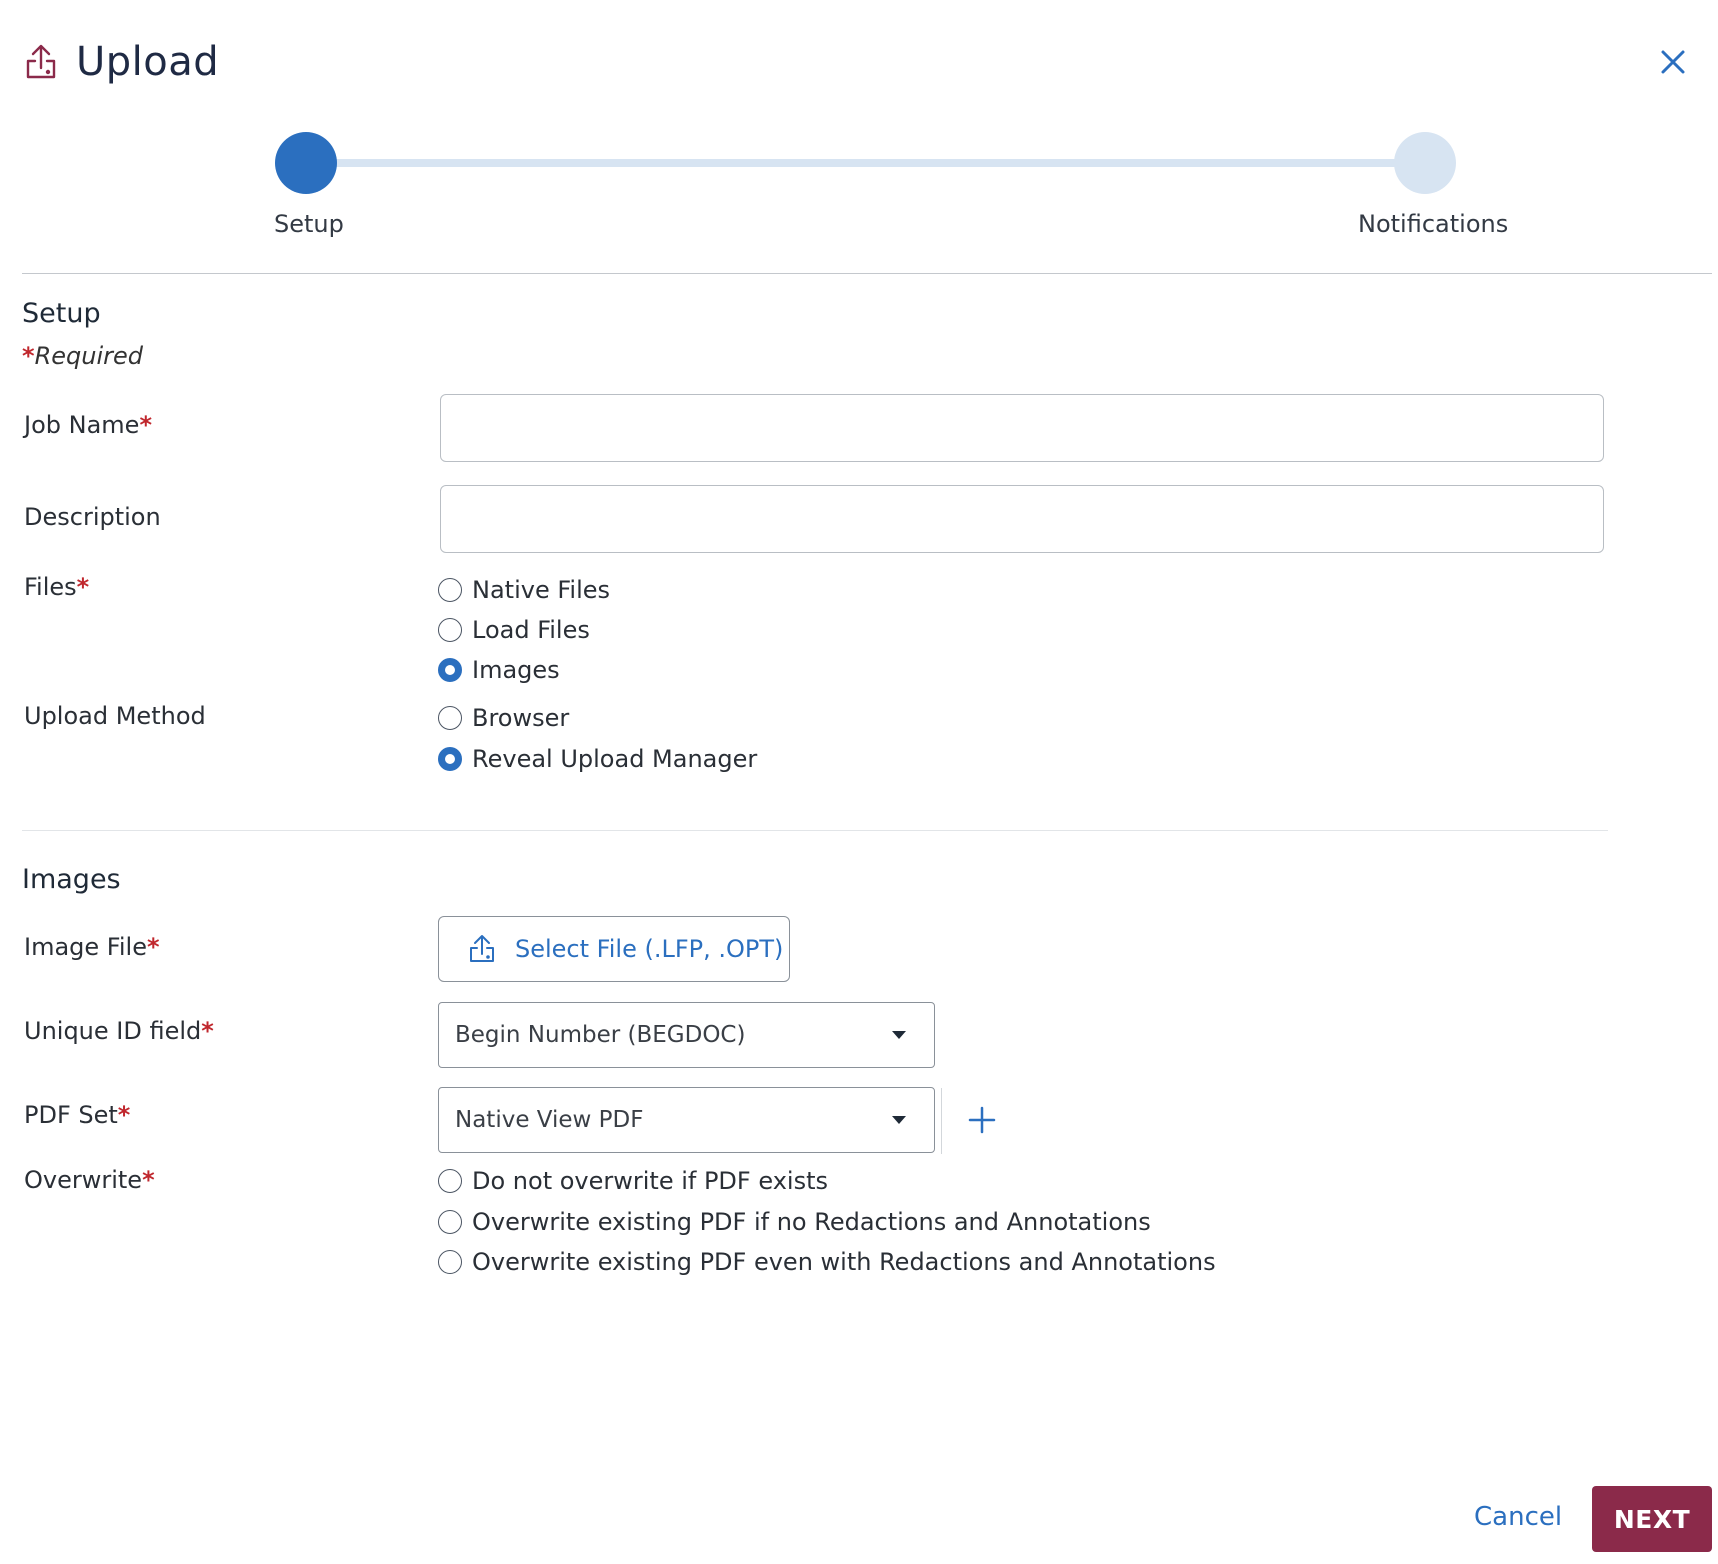  What do you see at coordinates (549, 1120) in the screenshot?
I see `pdf-set-value: Native View PDF` at bounding box center [549, 1120].